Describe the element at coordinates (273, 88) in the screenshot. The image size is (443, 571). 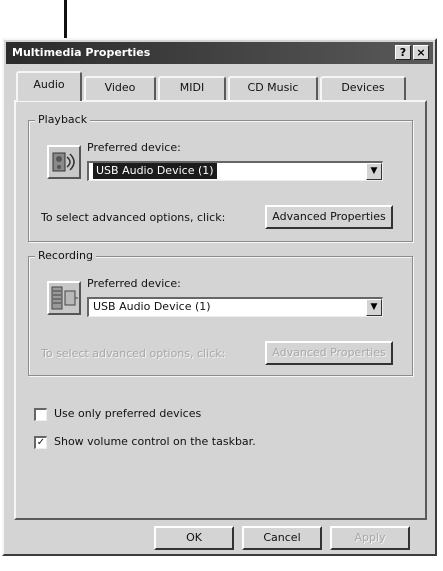
I see `tab-cd-music: CD Music` at that location.